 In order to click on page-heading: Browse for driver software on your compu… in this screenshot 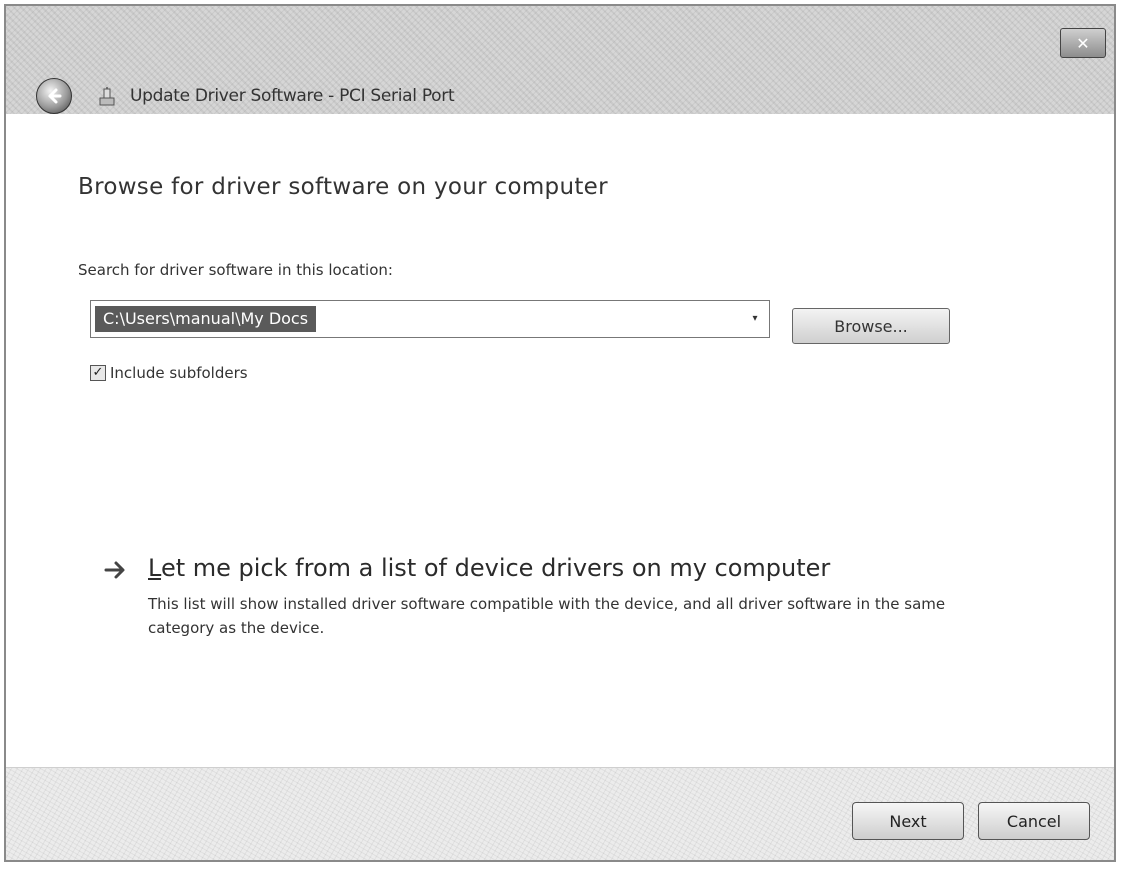, I will do `click(343, 187)`.